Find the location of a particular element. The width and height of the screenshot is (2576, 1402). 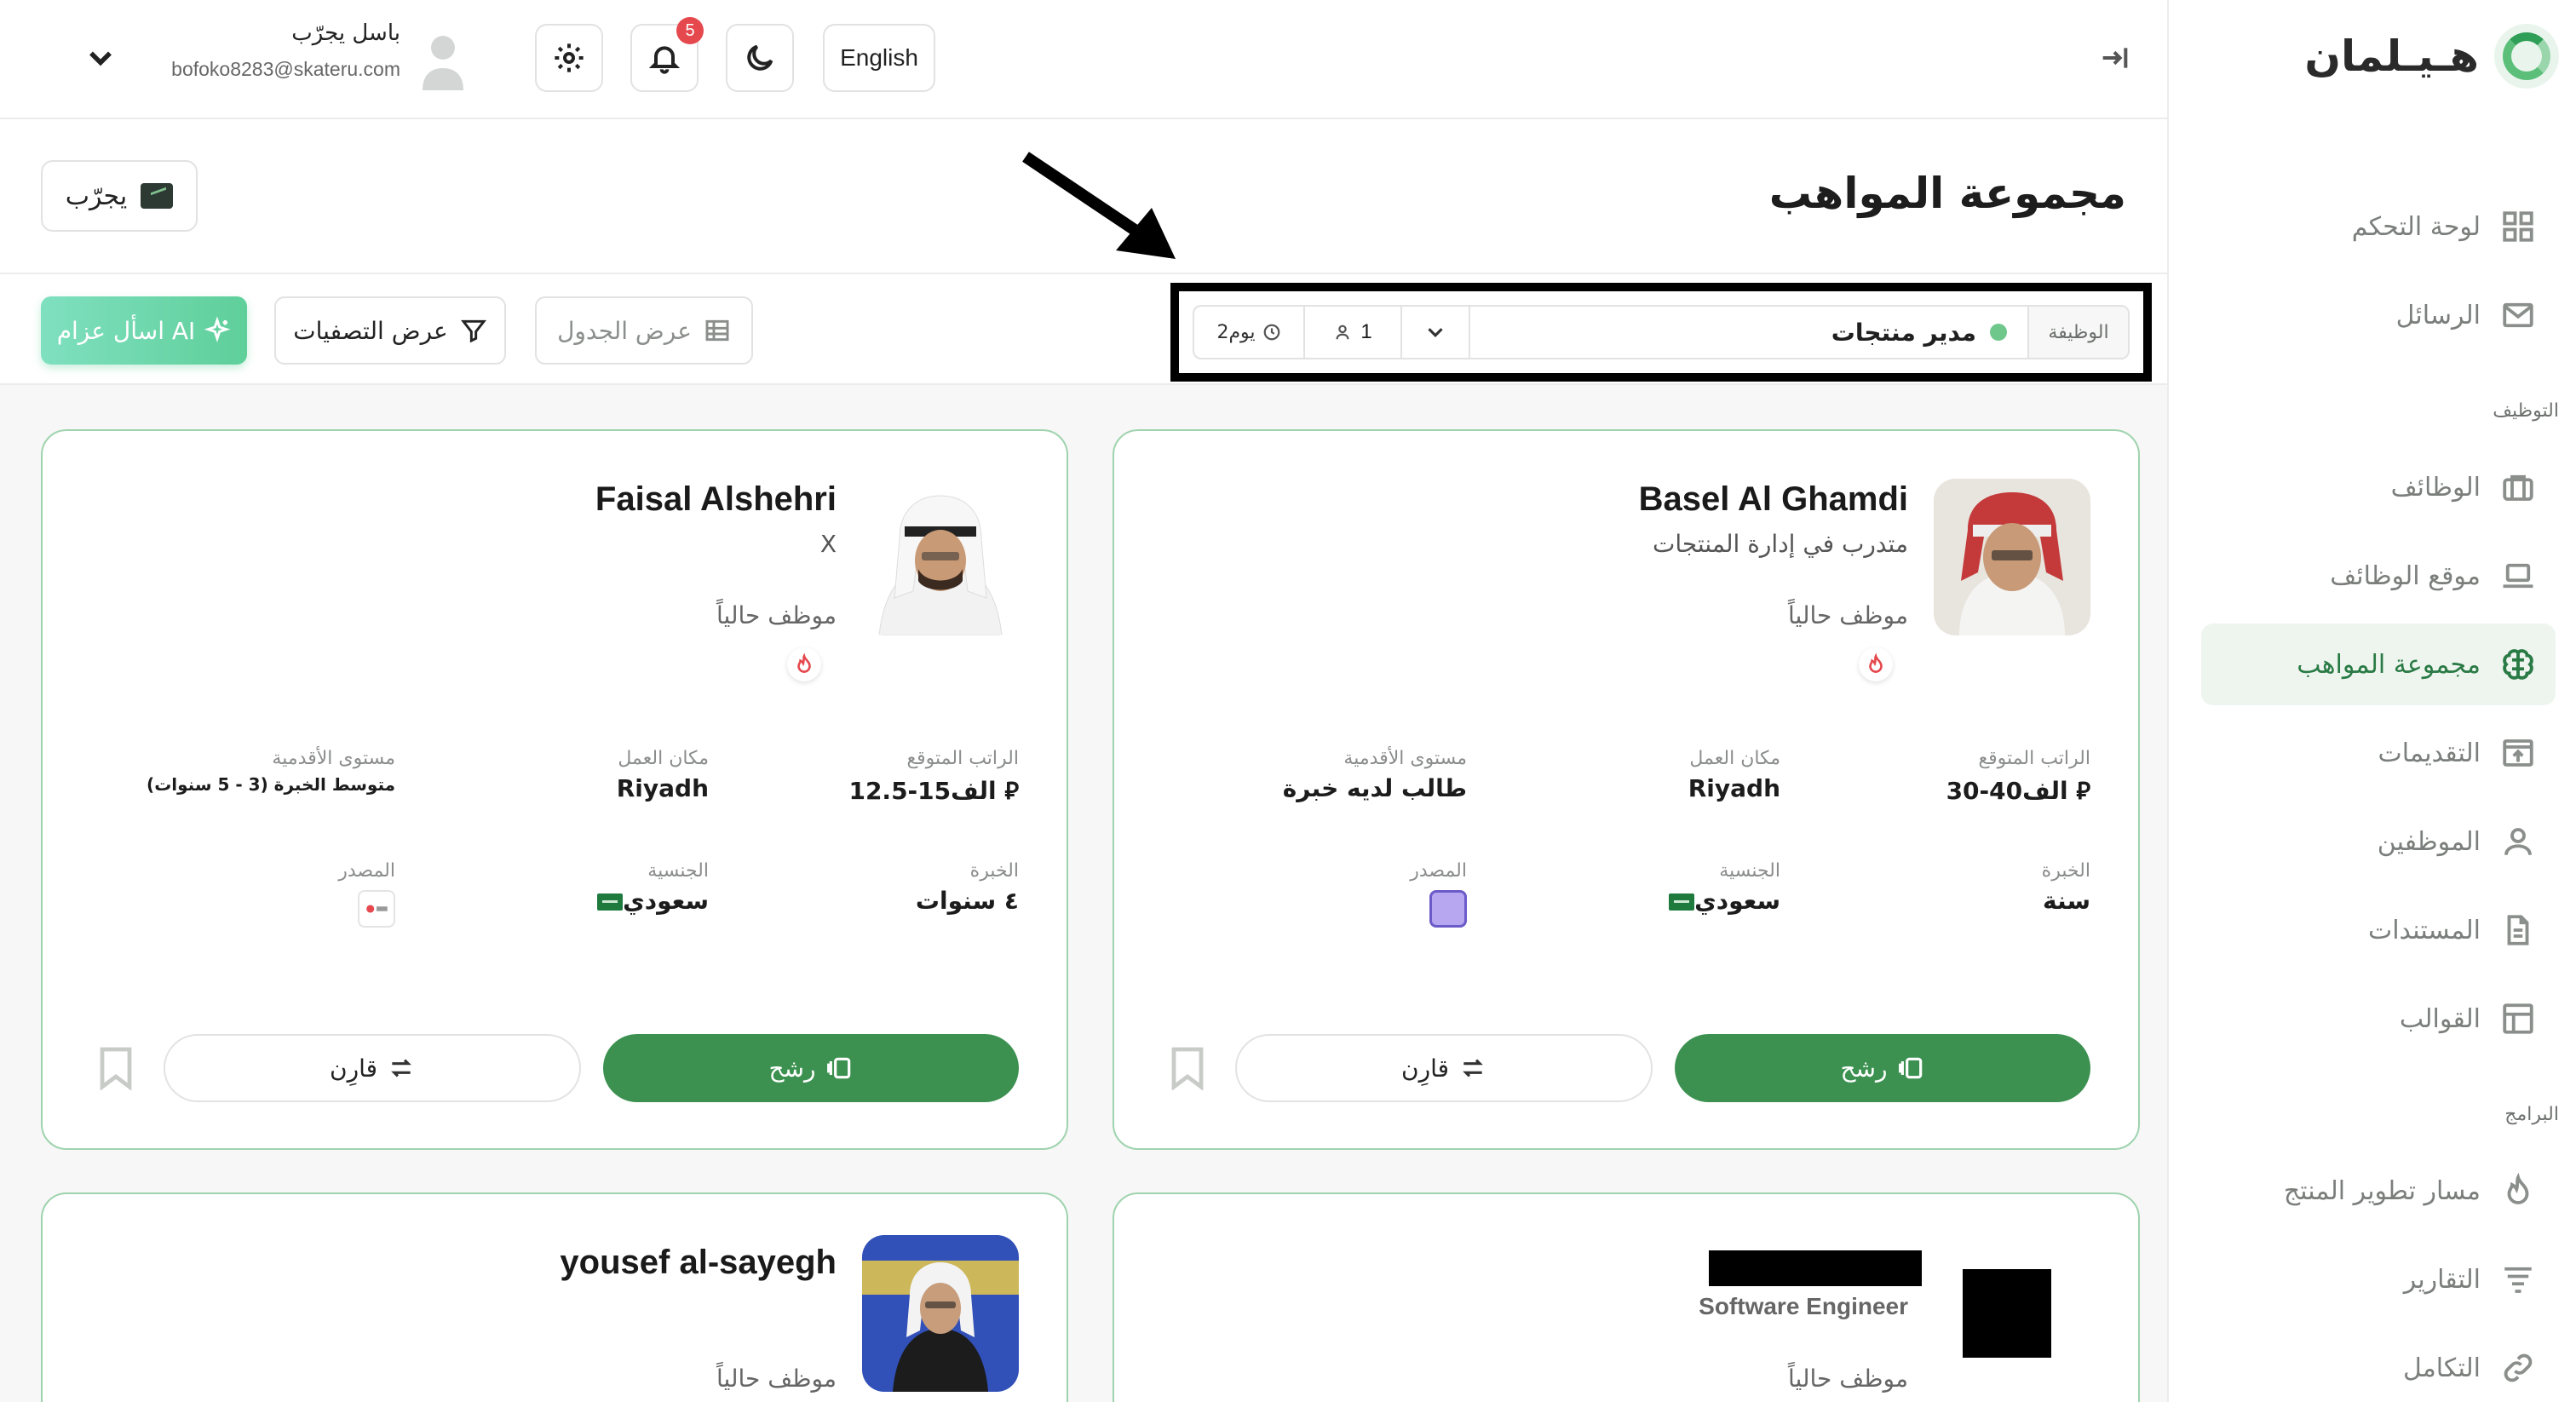

company-switch-button: يجرّب is located at coordinates (120, 196).